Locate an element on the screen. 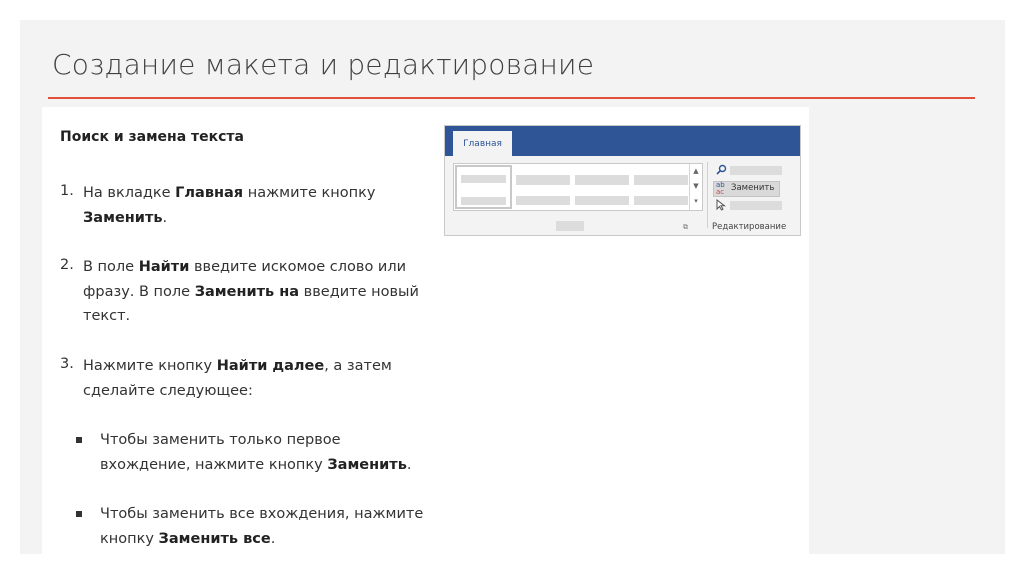  tab-home: Главная is located at coordinates (482, 143).